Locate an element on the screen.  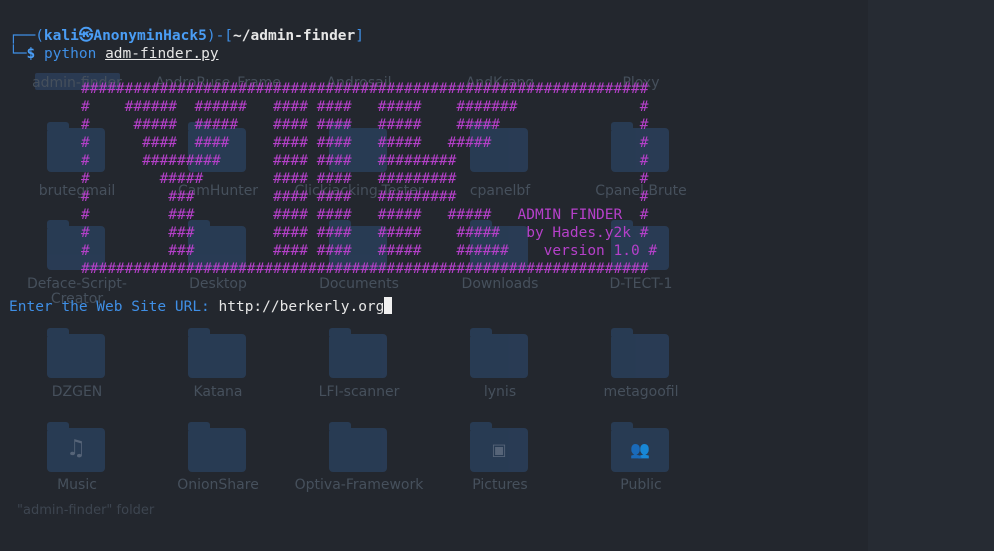
prompt-bracket: ┌──( is located at coordinates (26, 36).